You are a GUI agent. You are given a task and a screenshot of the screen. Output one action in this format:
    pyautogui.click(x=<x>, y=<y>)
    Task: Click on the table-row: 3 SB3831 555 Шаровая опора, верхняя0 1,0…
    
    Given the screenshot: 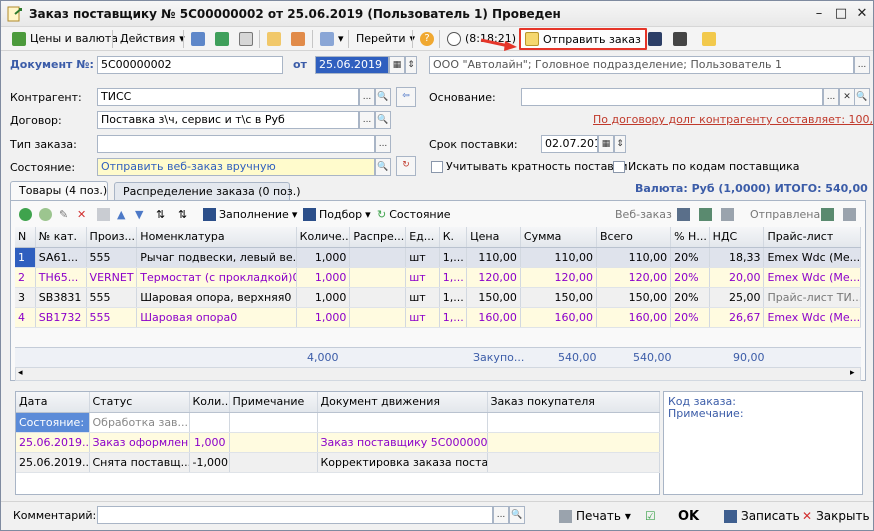 What is the action you would take?
    pyautogui.click(x=438, y=297)
    